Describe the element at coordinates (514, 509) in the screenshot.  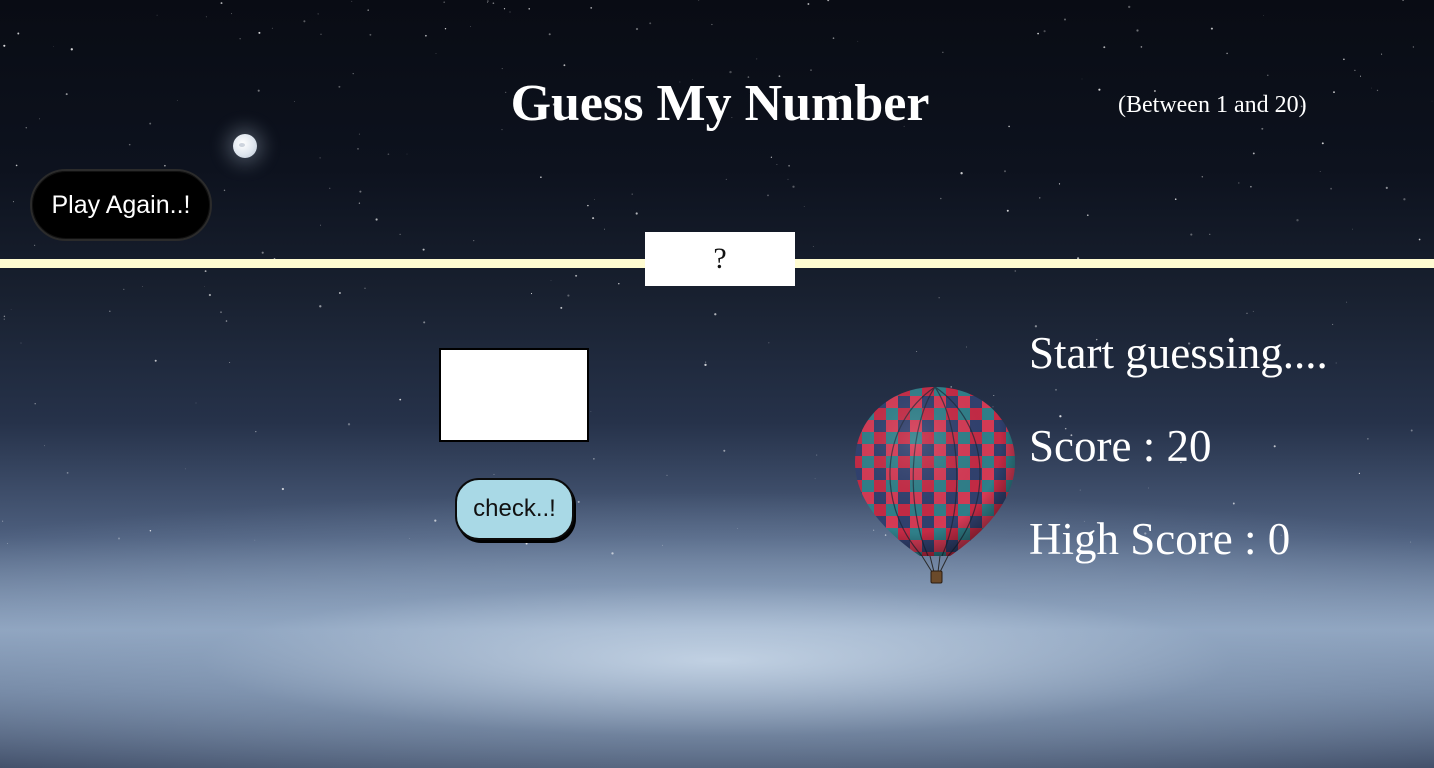
I see `check-button: check..!` at that location.